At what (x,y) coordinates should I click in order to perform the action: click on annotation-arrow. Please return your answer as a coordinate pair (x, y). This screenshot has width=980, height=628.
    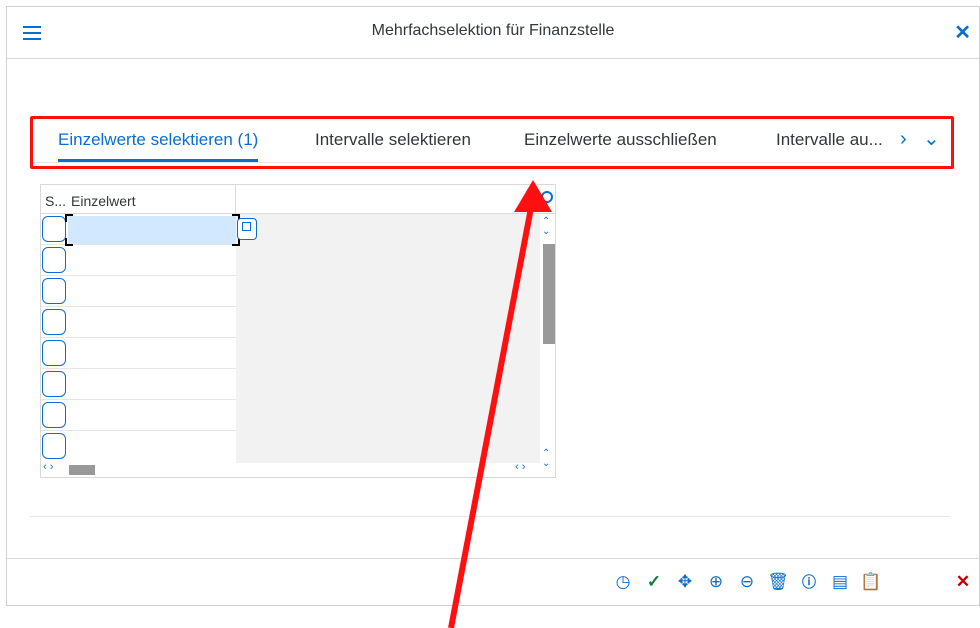
    Looking at the image, I should click on (500, 404).